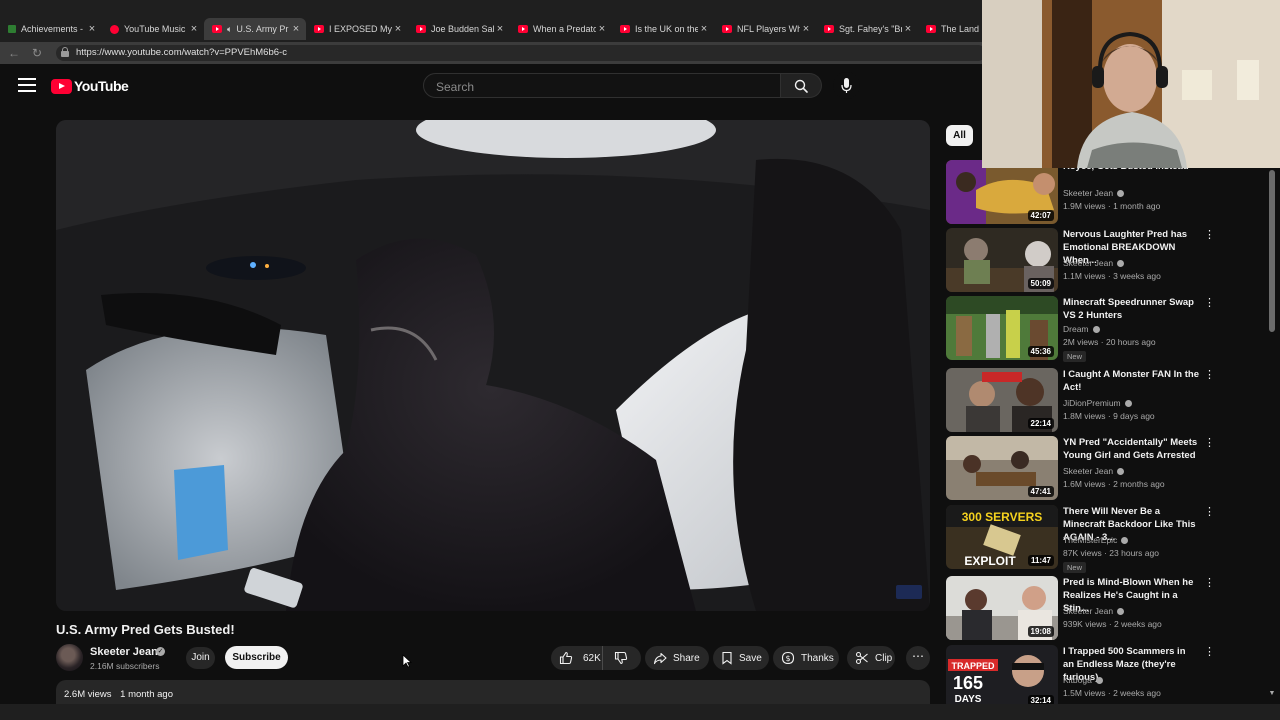  I want to click on chip-all: All, so click(959, 135).